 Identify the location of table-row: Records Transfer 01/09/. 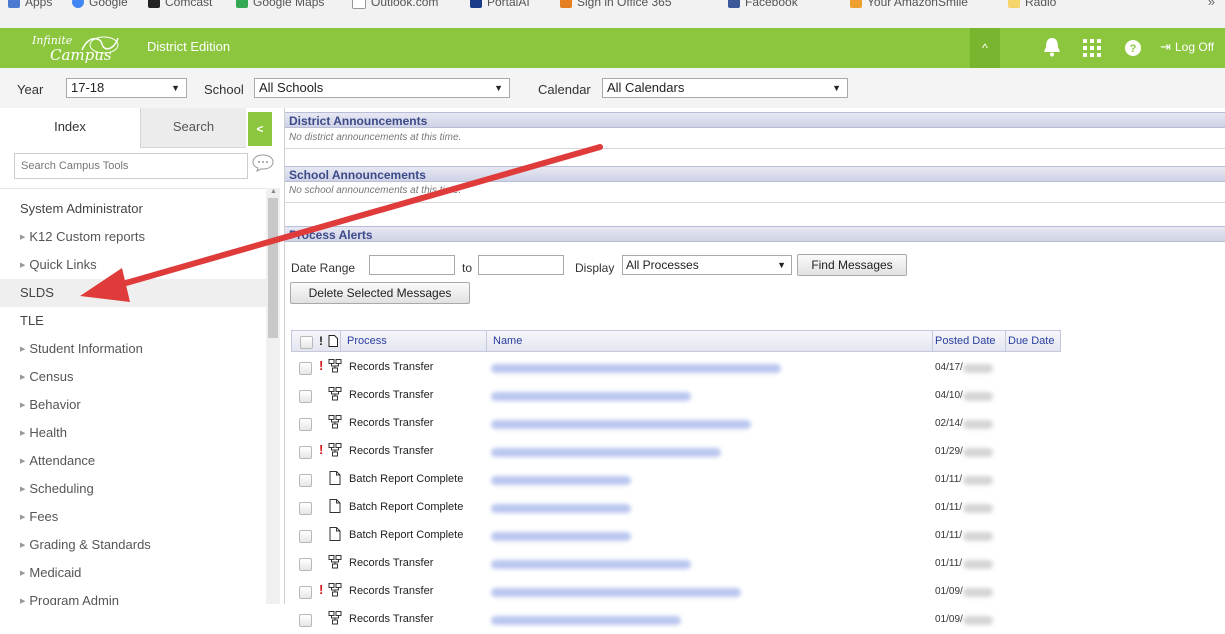
(676, 620).